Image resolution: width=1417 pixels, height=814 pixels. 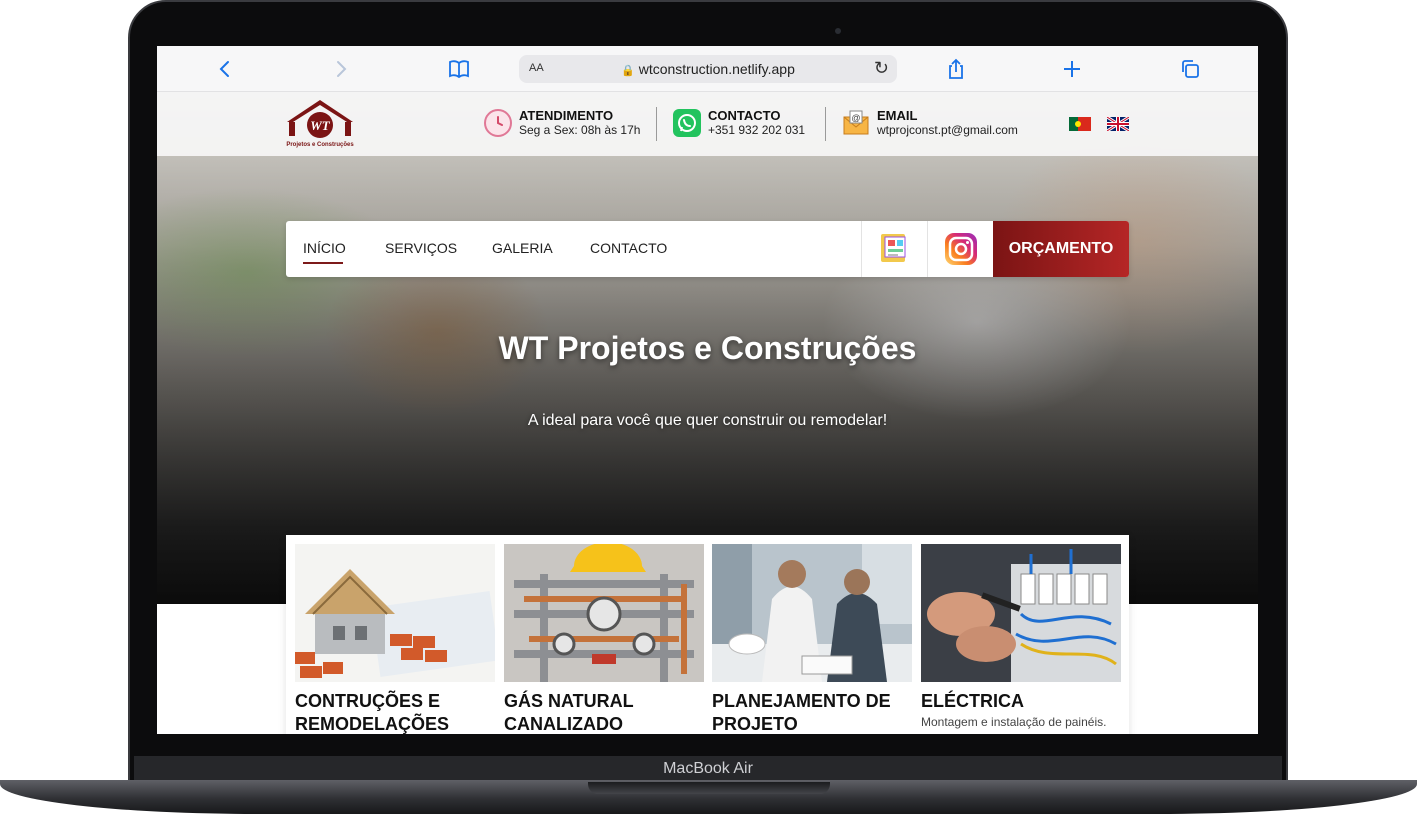 I want to click on email-value: wtprojconst.pt@gmail.com, so click(x=947, y=130).